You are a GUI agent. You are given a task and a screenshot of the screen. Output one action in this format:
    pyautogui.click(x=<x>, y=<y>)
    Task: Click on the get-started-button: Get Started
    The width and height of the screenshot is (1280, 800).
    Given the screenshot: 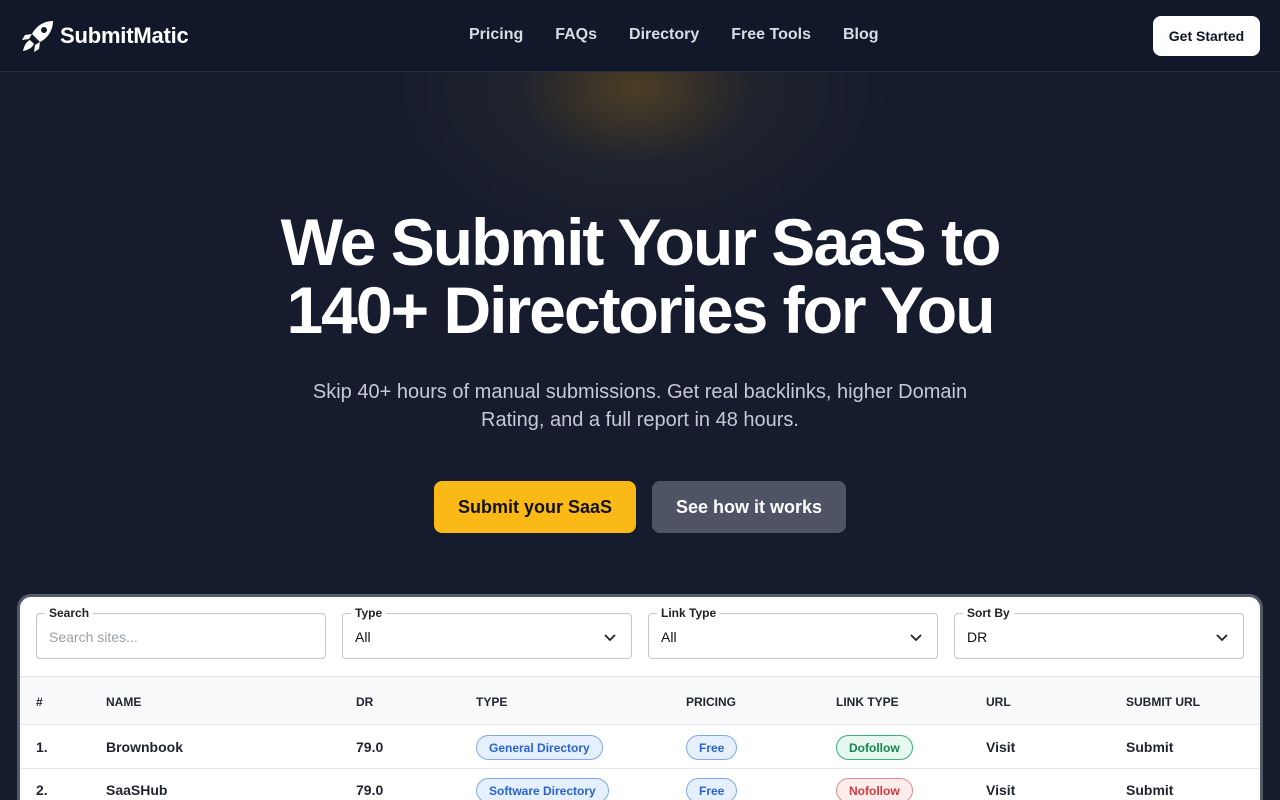 What is the action you would take?
    pyautogui.click(x=1206, y=36)
    